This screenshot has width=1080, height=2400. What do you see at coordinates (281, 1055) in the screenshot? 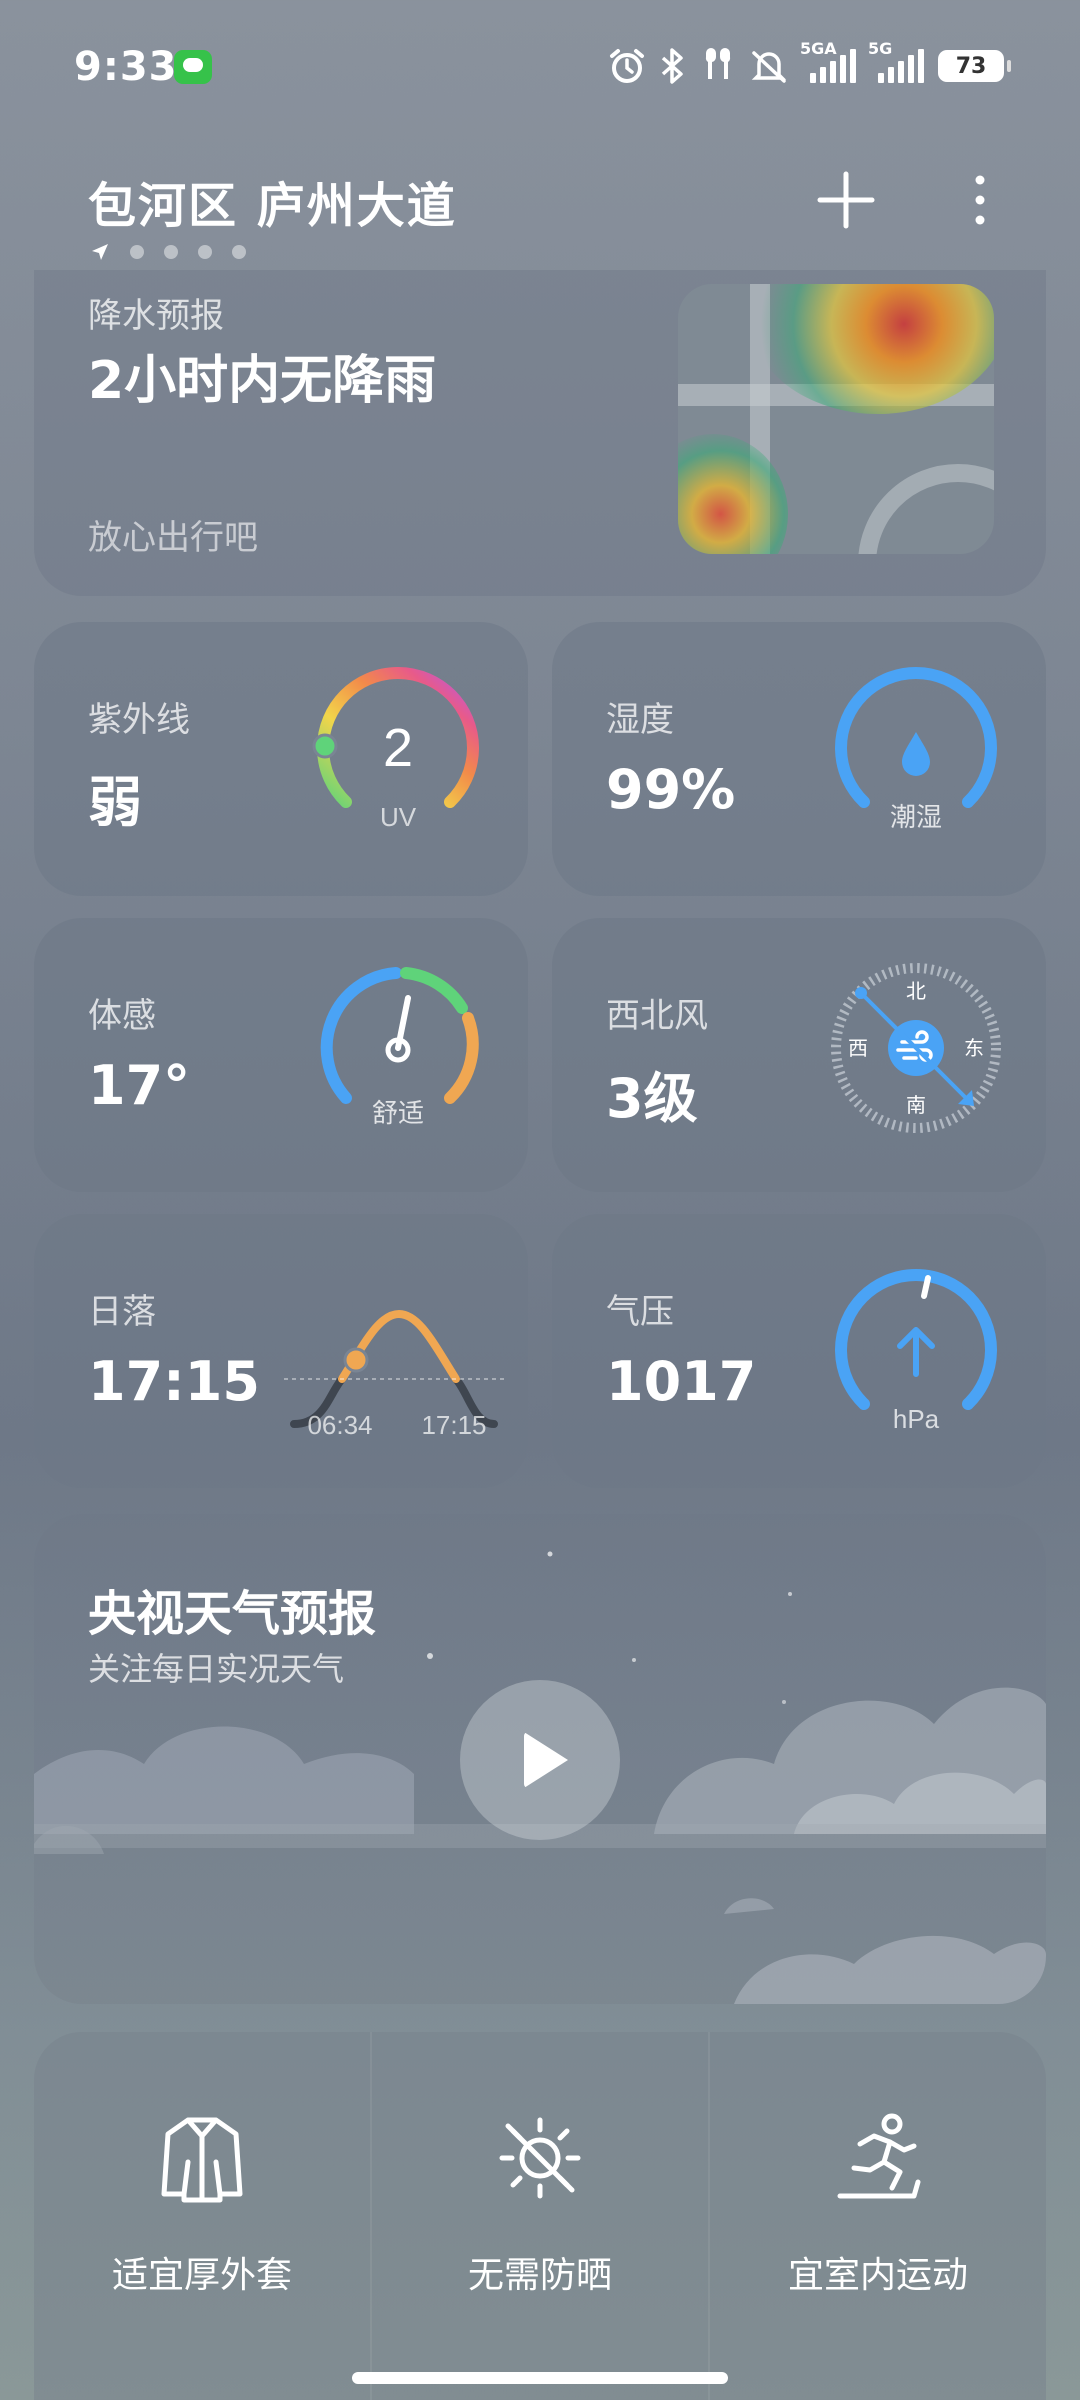
I see `feels-like-card: 体感 17° 舒适` at bounding box center [281, 1055].